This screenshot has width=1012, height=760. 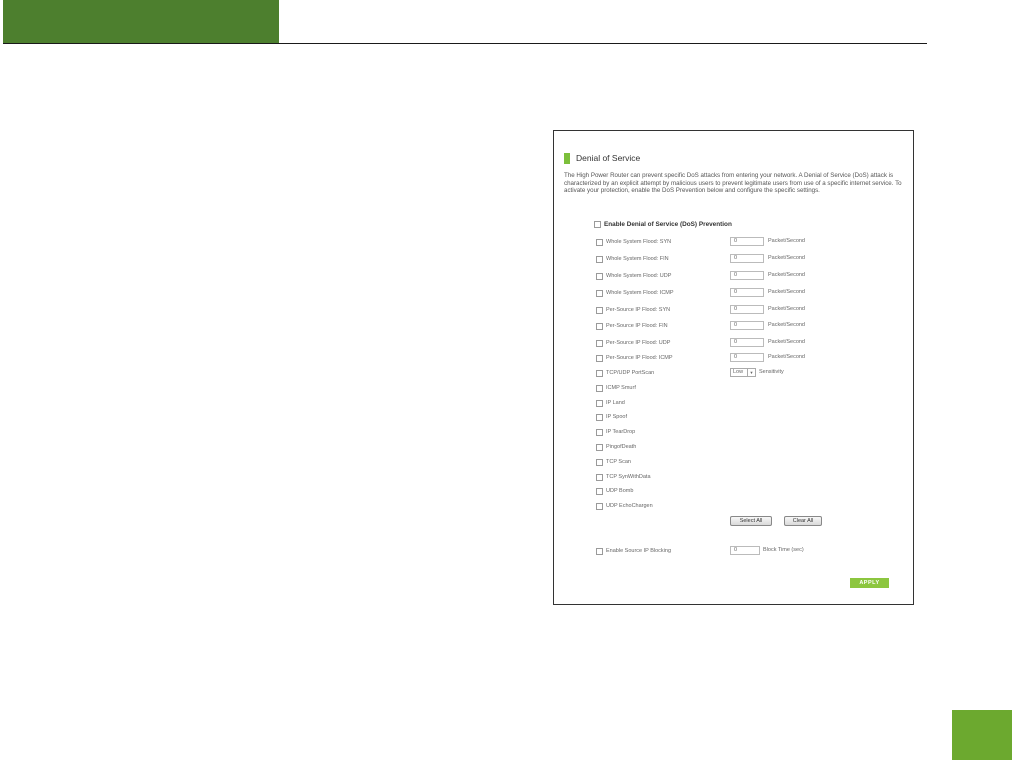 What do you see at coordinates (599, 551) in the screenshot?
I see `source-block-checkbox` at bounding box center [599, 551].